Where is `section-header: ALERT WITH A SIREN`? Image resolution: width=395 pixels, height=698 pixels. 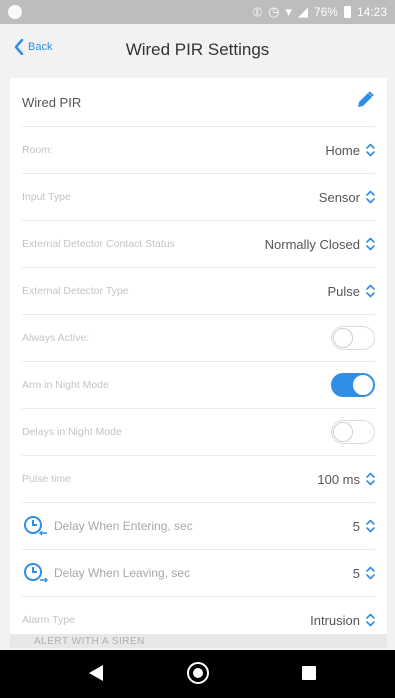
section-header: ALERT WITH A SIREN is located at coordinates (198, 641).